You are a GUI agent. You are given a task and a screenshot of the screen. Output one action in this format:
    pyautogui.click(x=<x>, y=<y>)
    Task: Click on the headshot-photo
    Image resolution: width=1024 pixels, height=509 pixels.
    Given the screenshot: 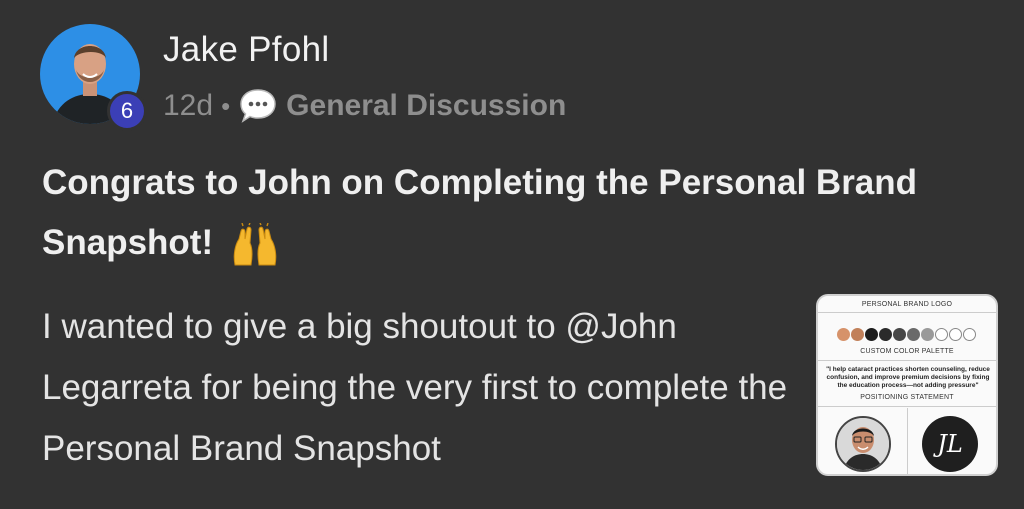 What is the action you would take?
    pyautogui.click(x=863, y=444)
    